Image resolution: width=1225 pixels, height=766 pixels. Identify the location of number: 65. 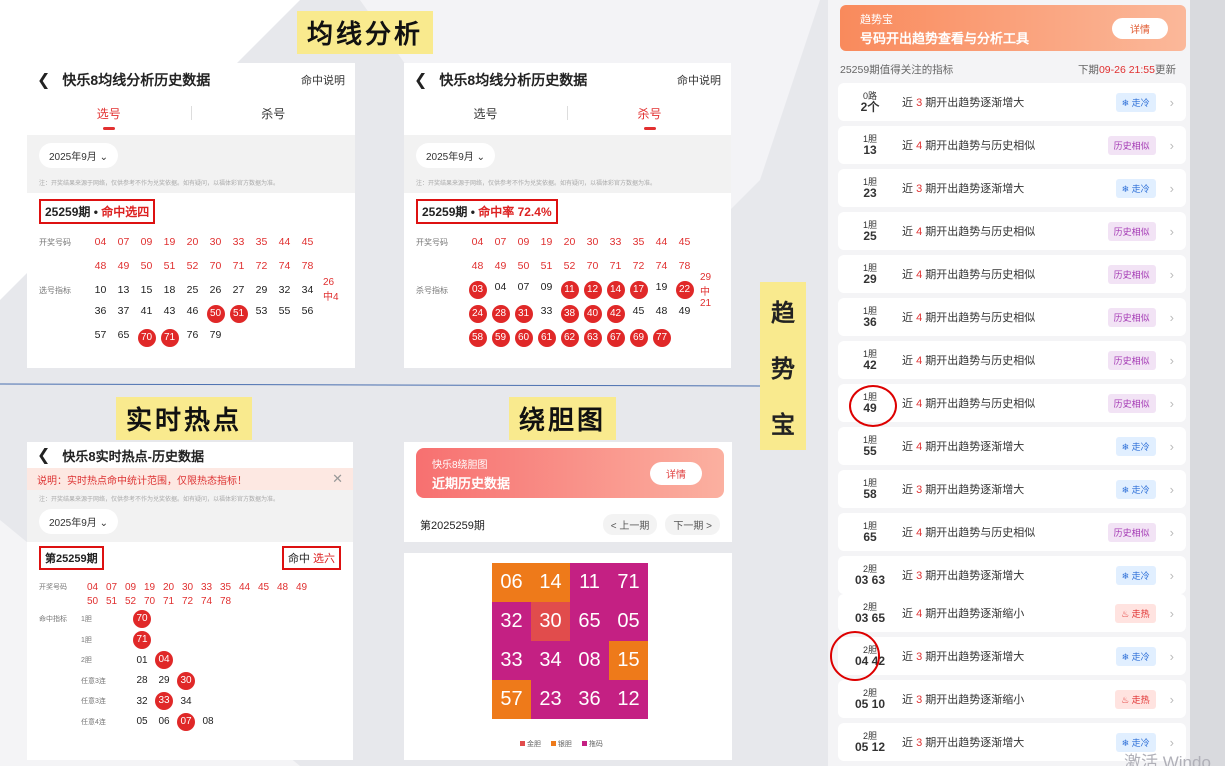
(123, 335).